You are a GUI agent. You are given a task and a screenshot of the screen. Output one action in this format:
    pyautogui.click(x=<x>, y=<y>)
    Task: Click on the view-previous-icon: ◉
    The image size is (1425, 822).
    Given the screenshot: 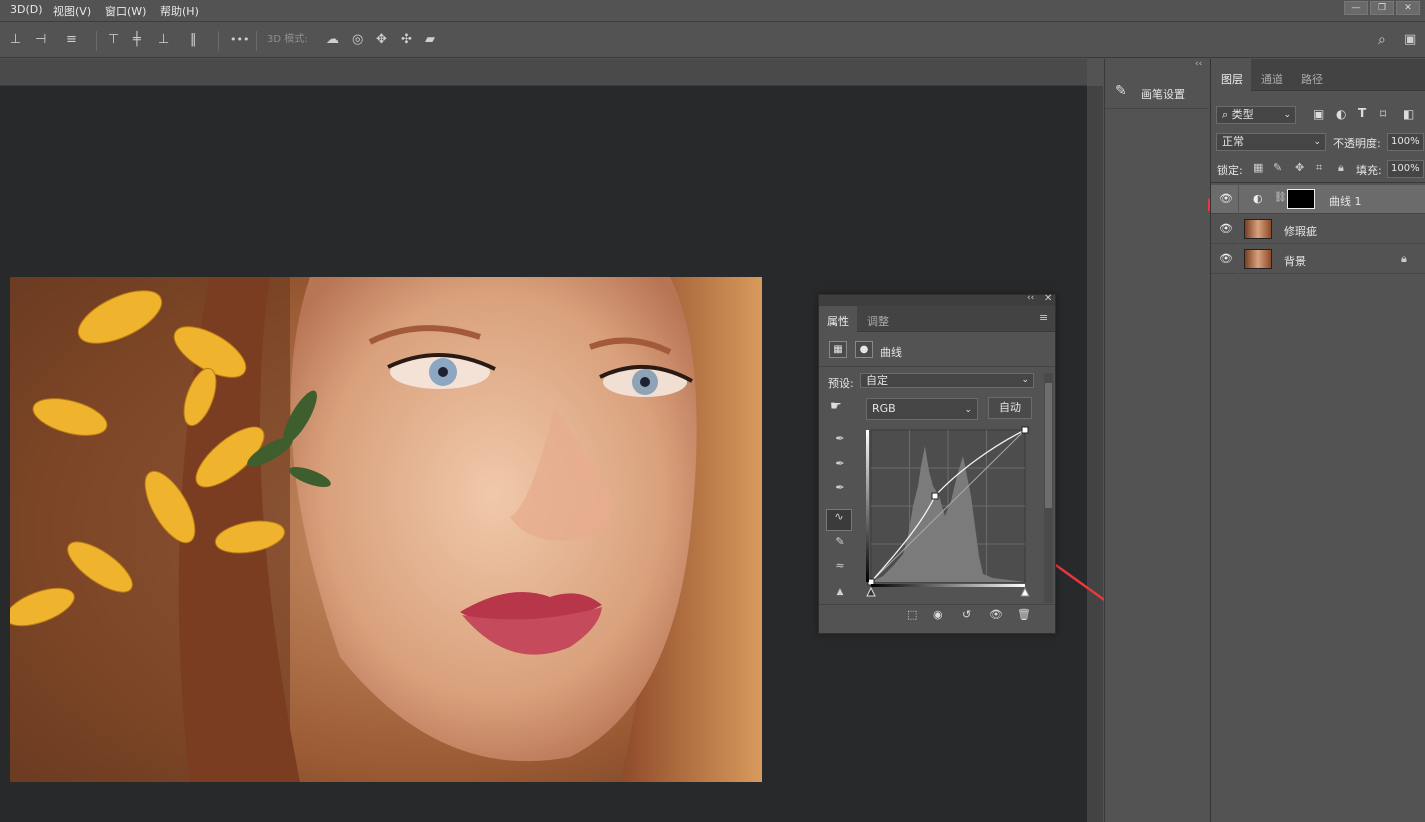 What is the action you would take?
    pyautogui.click(x=938, y=614)
    